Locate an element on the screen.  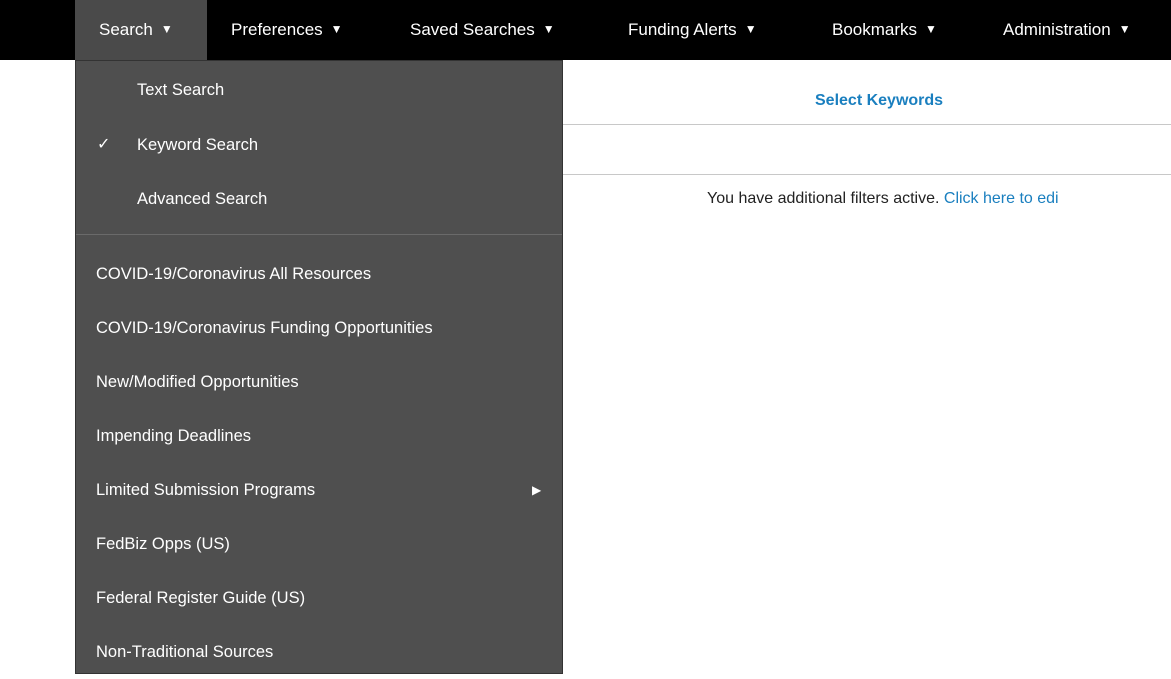
nav-search-menu: Search ▼ is located at coordinates (141, 30).